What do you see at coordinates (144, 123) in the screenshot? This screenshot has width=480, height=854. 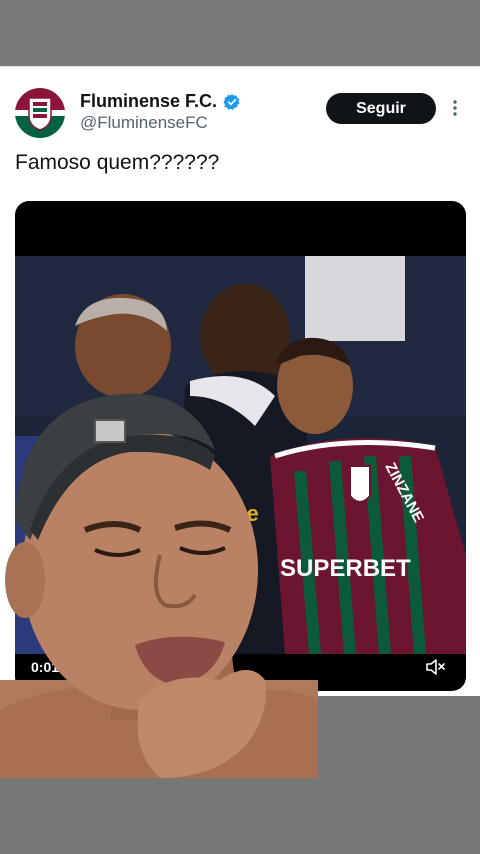 I see `author-handle: @FluminenseFC` at bounding box center [144, 123].